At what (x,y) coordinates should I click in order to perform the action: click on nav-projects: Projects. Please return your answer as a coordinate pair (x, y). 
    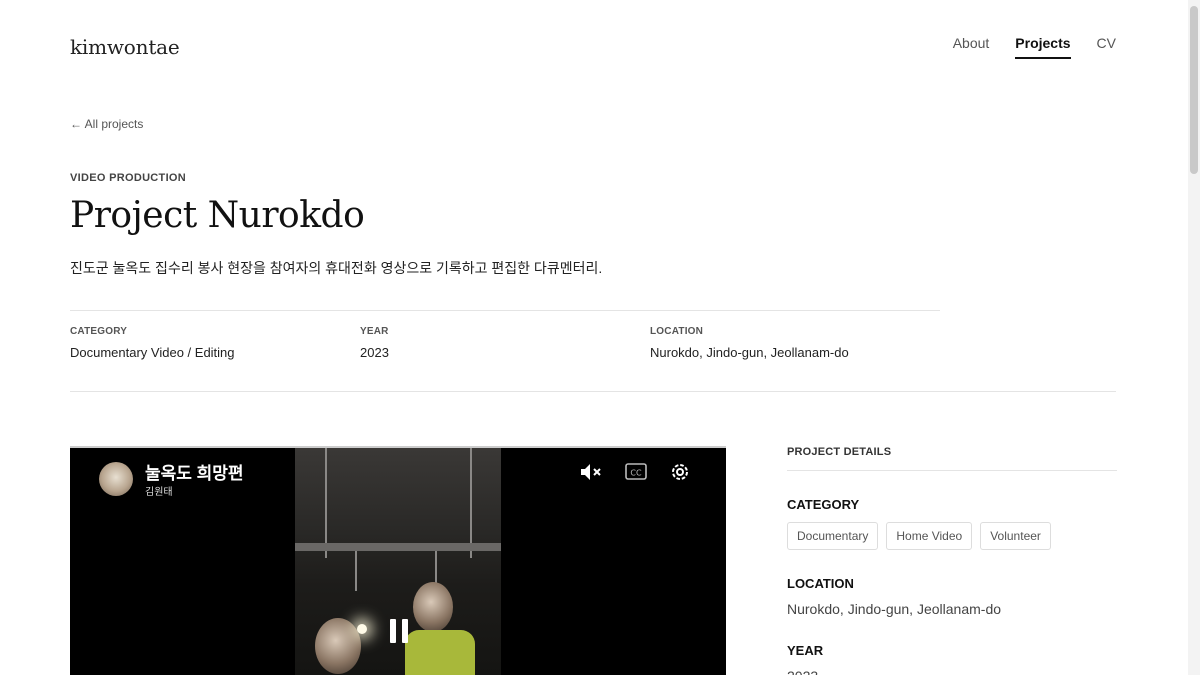
    Looking at the image, I should click on (1043, 47).